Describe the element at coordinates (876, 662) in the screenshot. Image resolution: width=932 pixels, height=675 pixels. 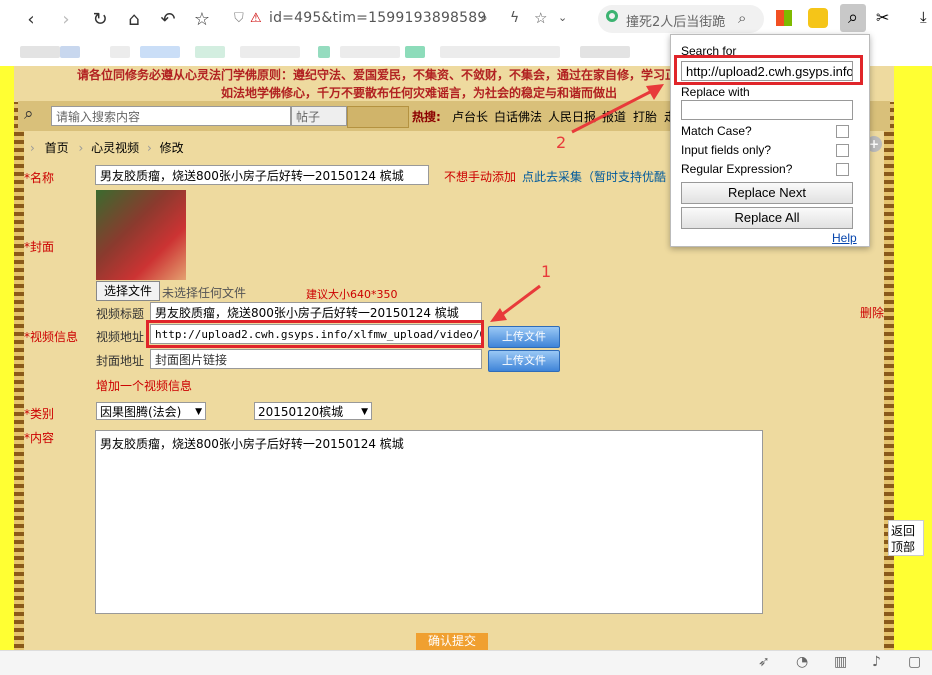
I see `volume-icon: ♪` at that location.